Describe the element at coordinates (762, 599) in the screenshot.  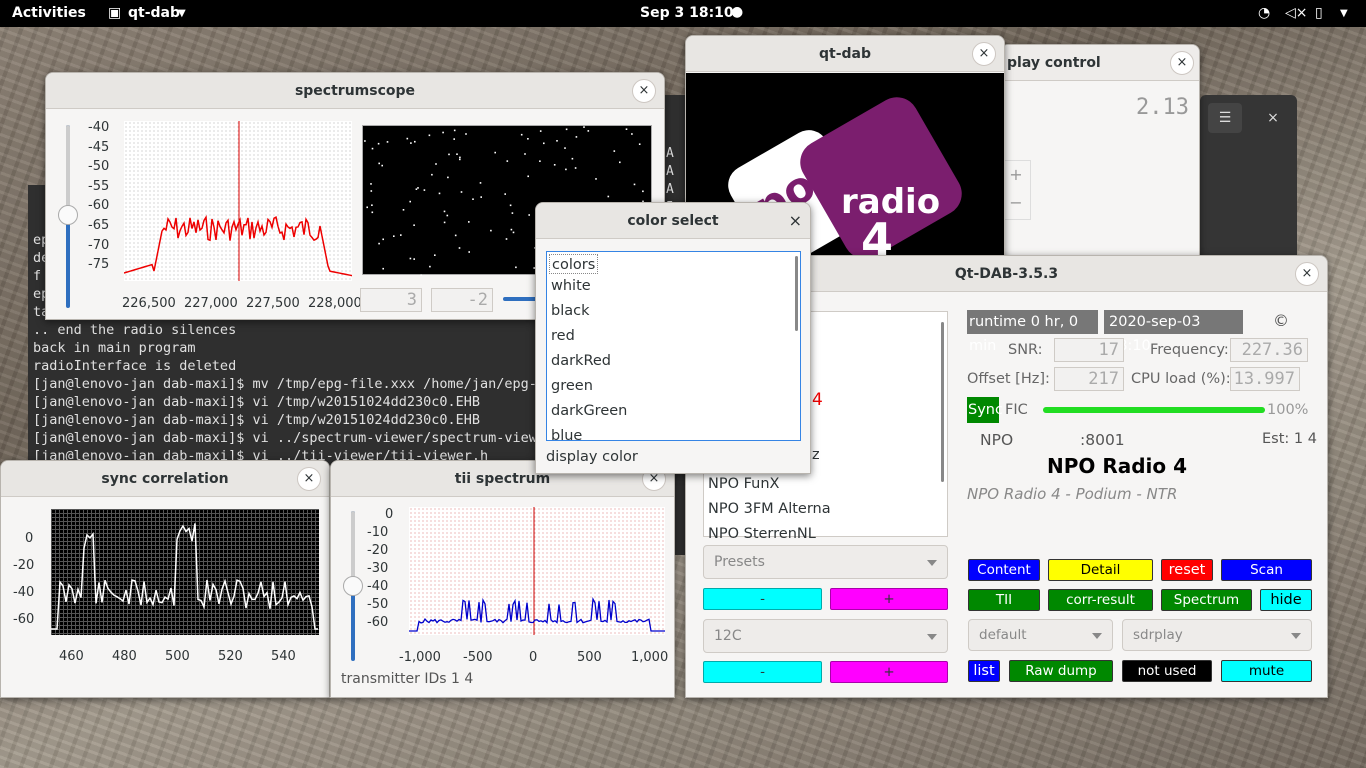
I see `prev-service-button: -` at that location.